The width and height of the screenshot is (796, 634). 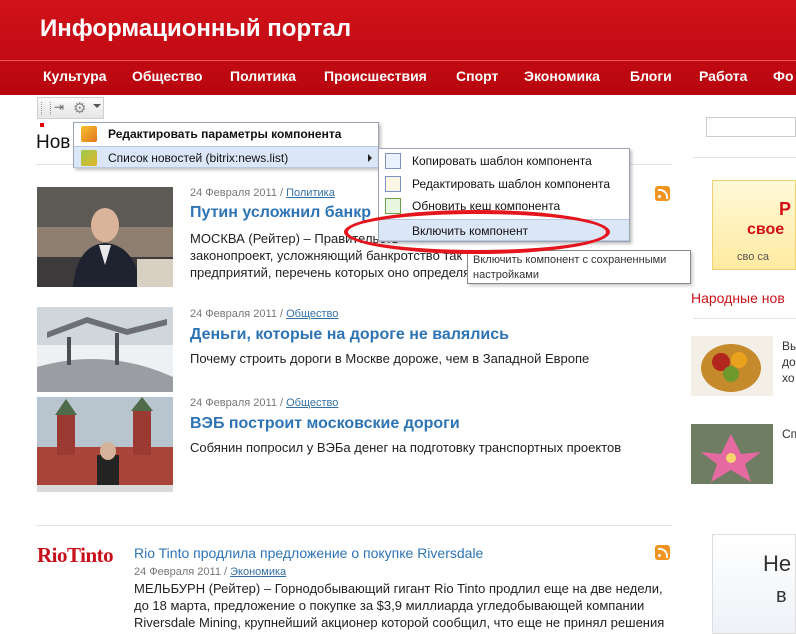 I want to click on nav-item-sport: Спорт, so click(x=477, y=76).